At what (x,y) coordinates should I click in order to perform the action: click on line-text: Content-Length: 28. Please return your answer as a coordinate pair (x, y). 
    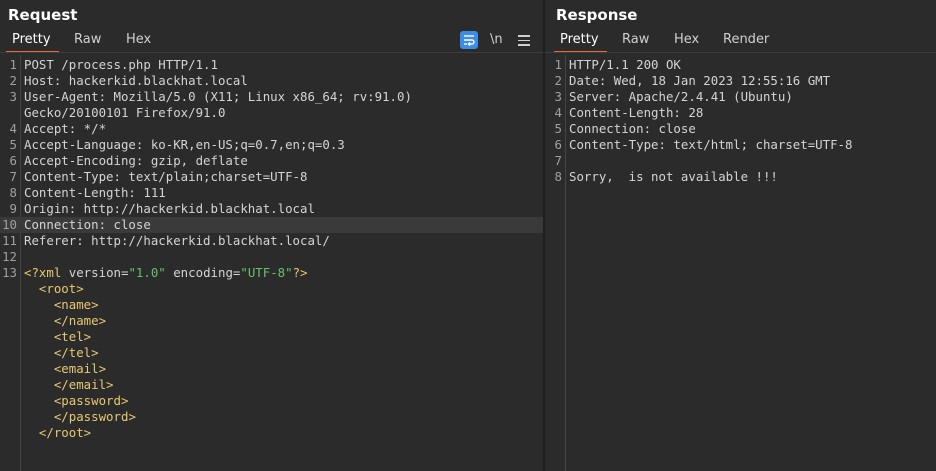
    Looking at the image, I should click on (636, 112).